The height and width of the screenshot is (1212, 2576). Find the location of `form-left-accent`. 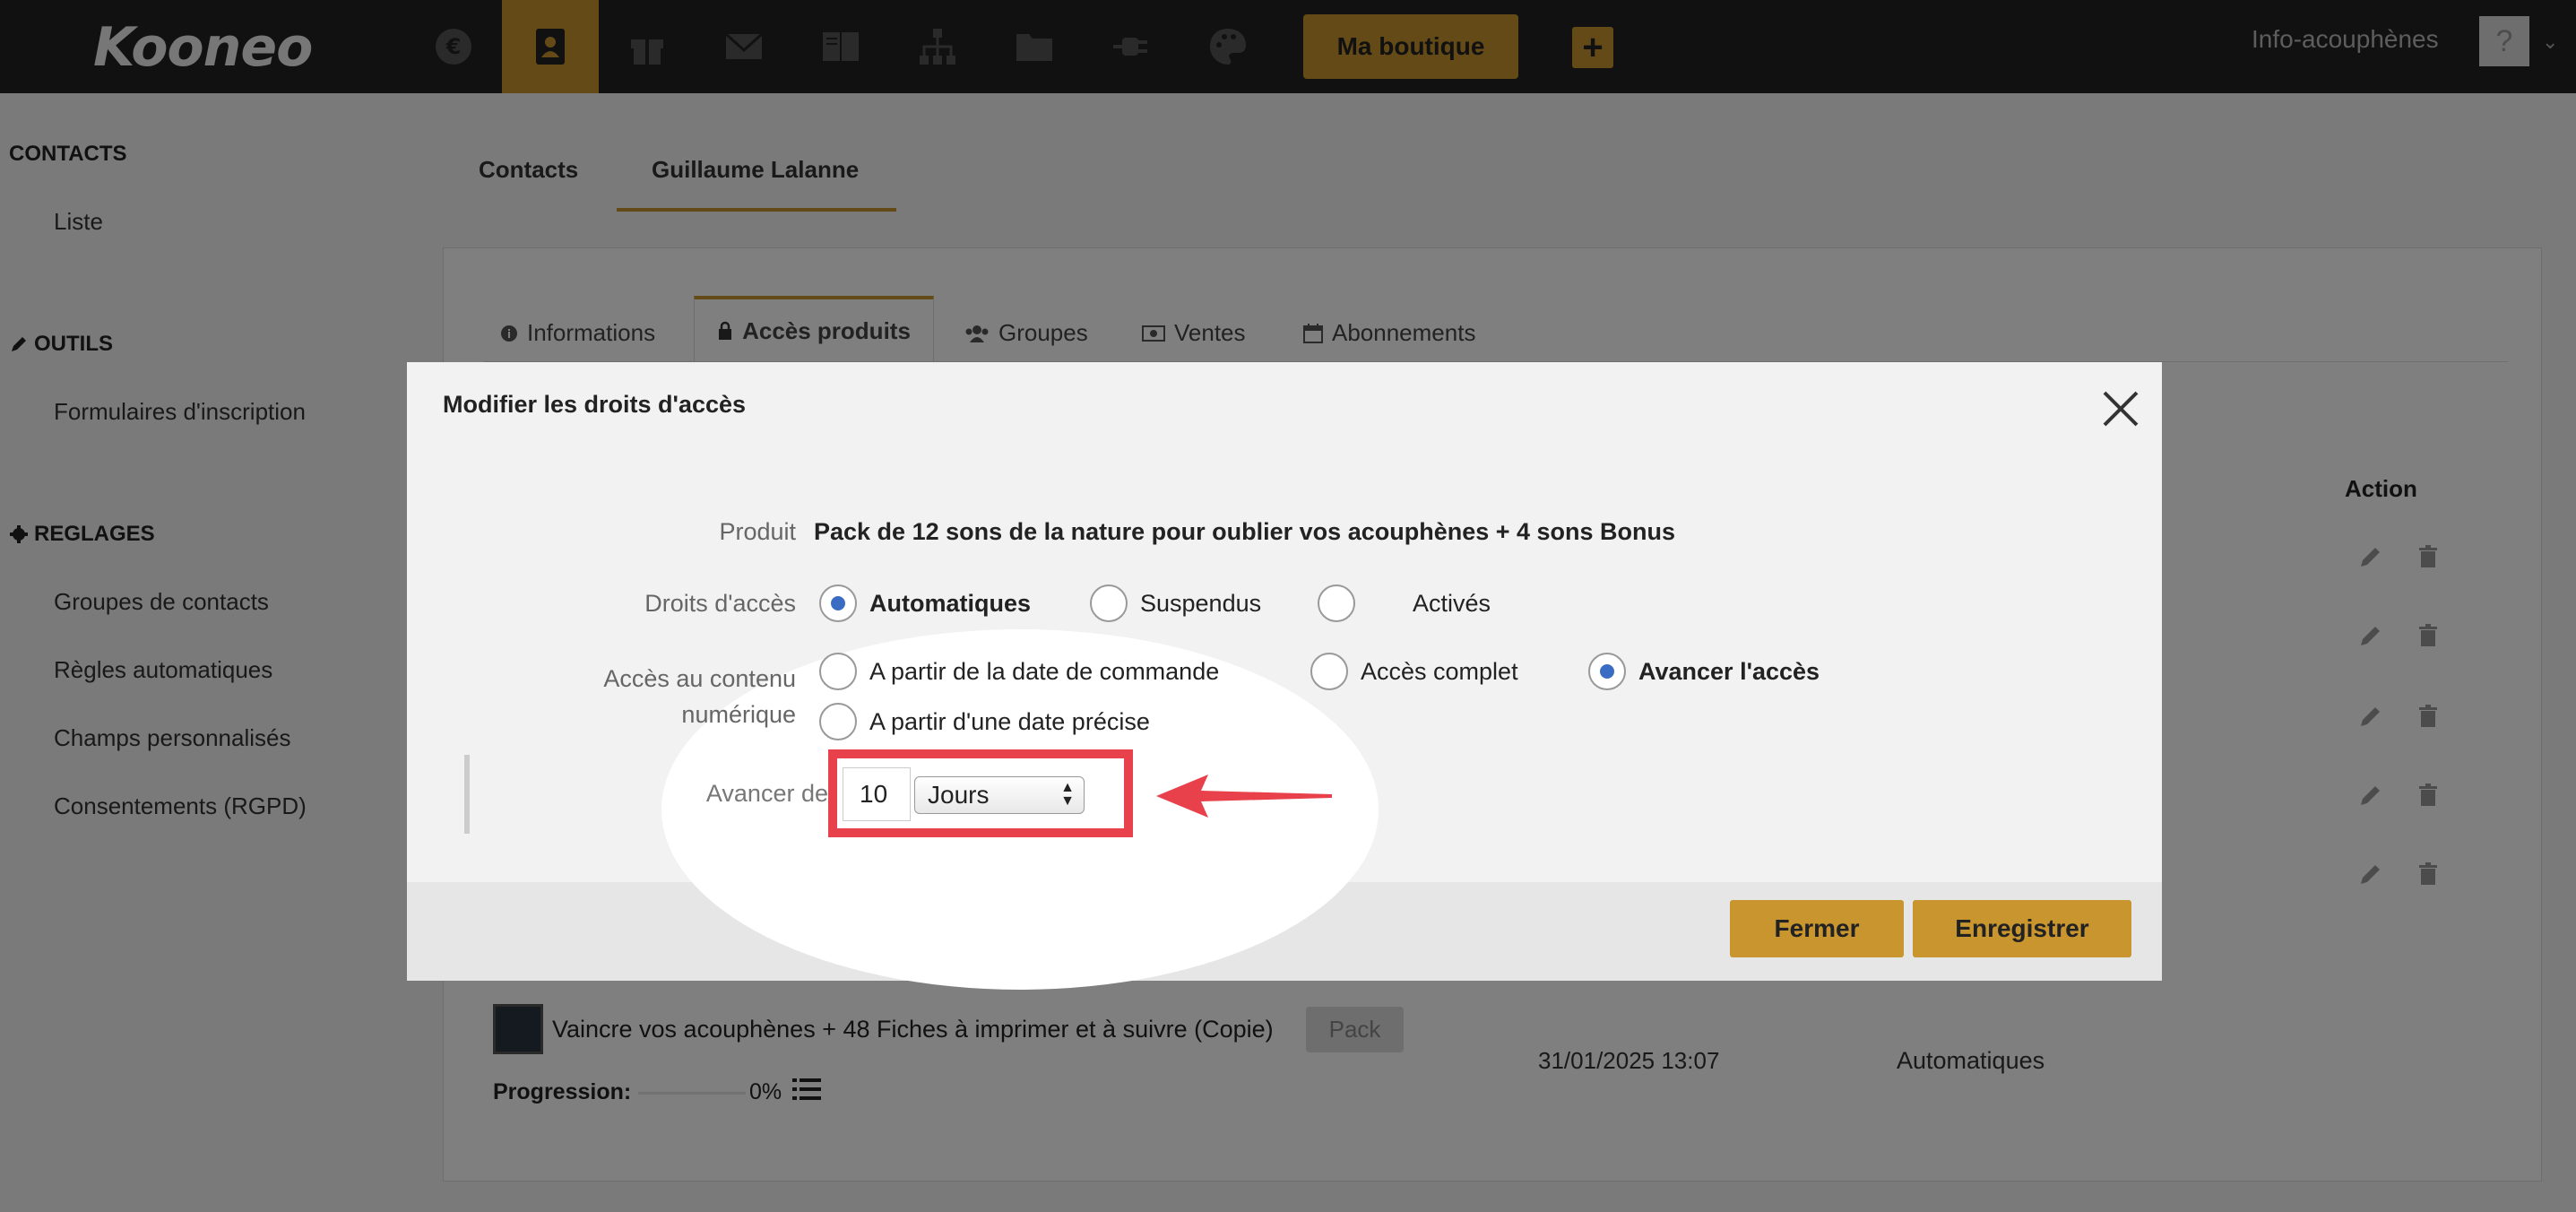

form-left-accent is located at coordinates (467, 794).